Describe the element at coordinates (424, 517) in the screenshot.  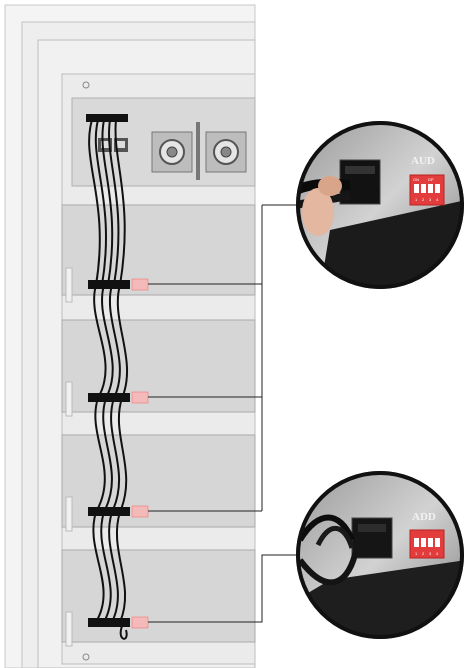
I see `panel-label-add: ADD` at that location.